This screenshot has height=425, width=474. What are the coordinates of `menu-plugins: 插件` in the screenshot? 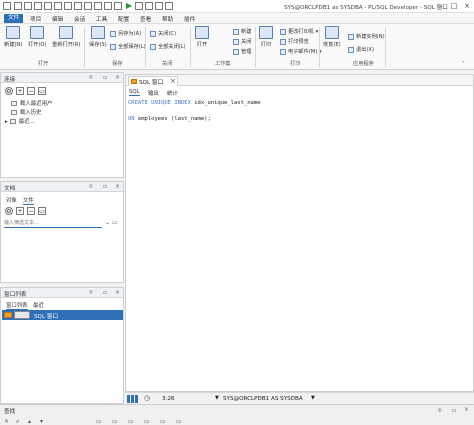 It's located at (189, 19).